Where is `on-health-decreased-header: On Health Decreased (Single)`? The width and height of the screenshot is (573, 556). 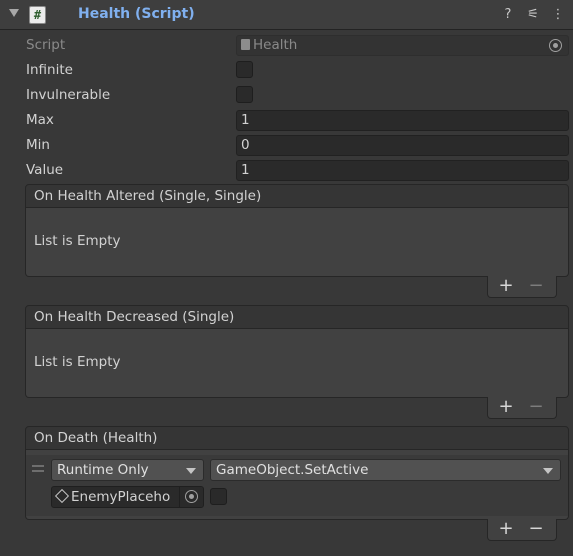 on-health-decreased-header: On Health Decreased (Single) is located at coordinates (297, 317).